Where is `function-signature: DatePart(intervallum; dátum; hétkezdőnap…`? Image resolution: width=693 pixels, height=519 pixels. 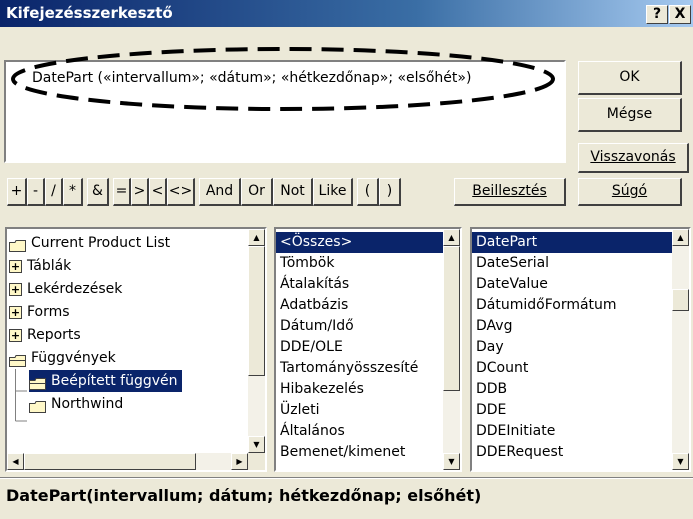 function-signature: DatePart(intervallum; dátum; hétkezdőnap… is located at coordinates (244, 495).